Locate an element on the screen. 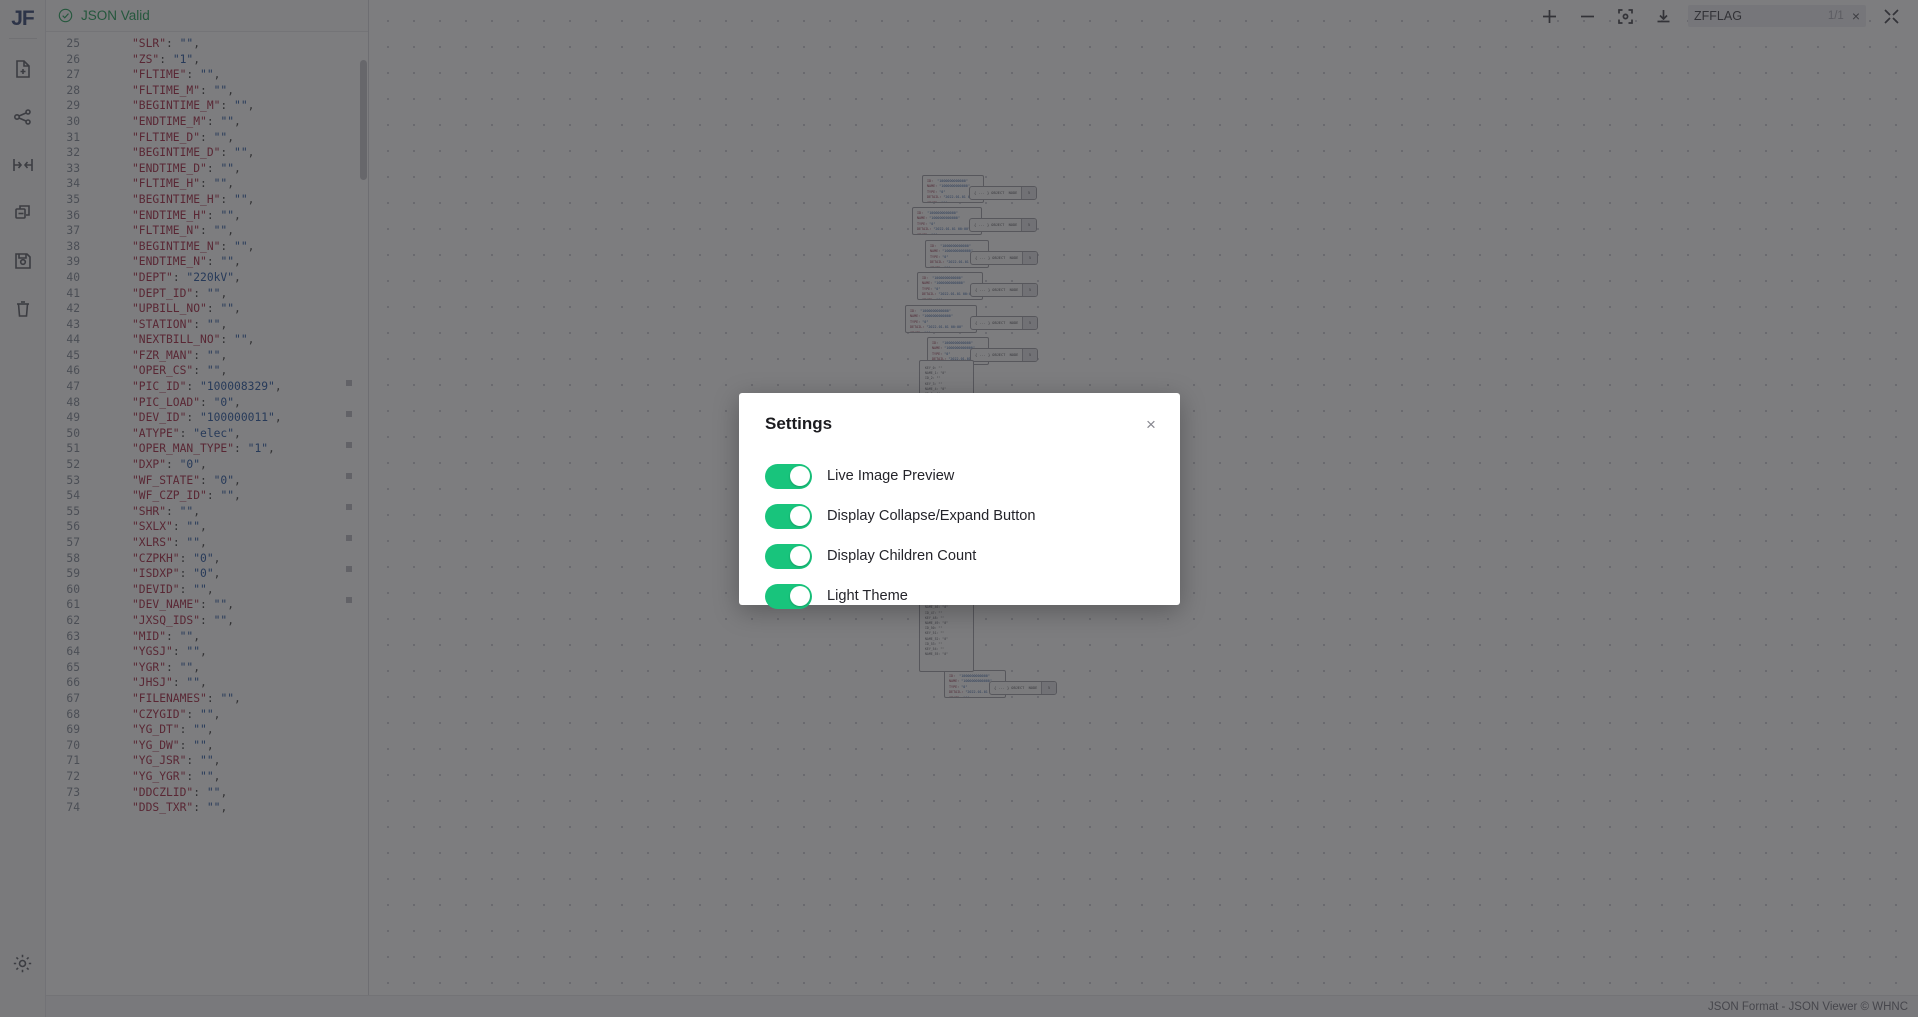  settings-option-row: Display Collapse/Expand Button is located at coordinates (959, 516).